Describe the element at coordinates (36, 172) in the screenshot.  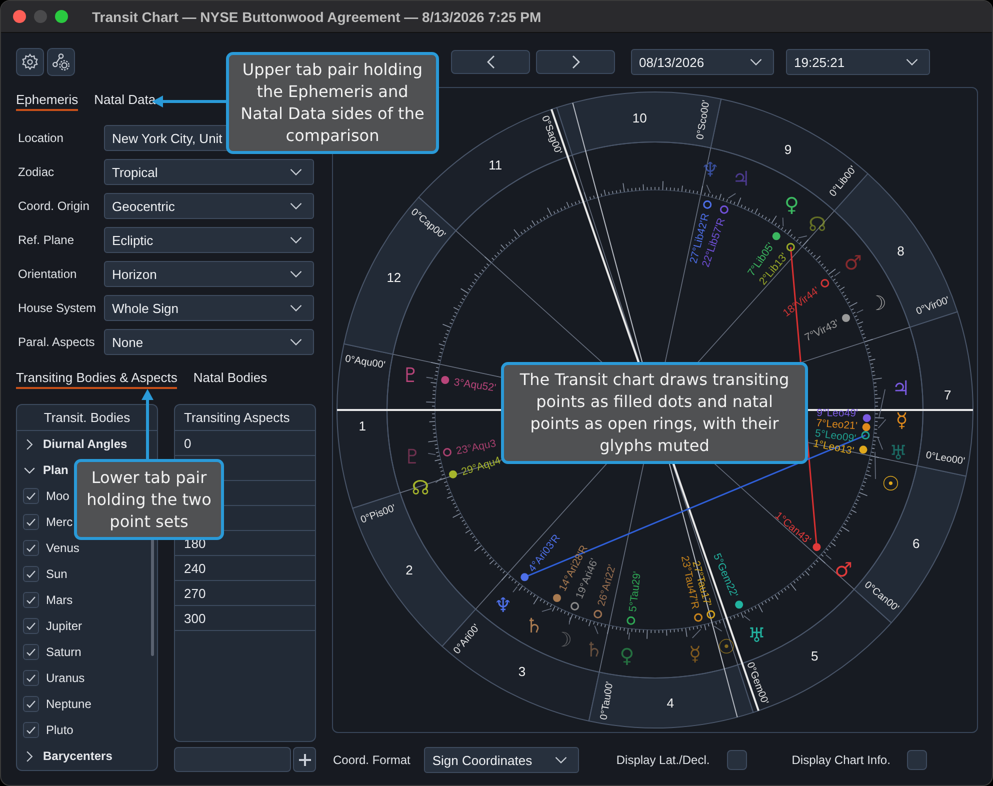
I see `field-label: Zodiac` at that location.